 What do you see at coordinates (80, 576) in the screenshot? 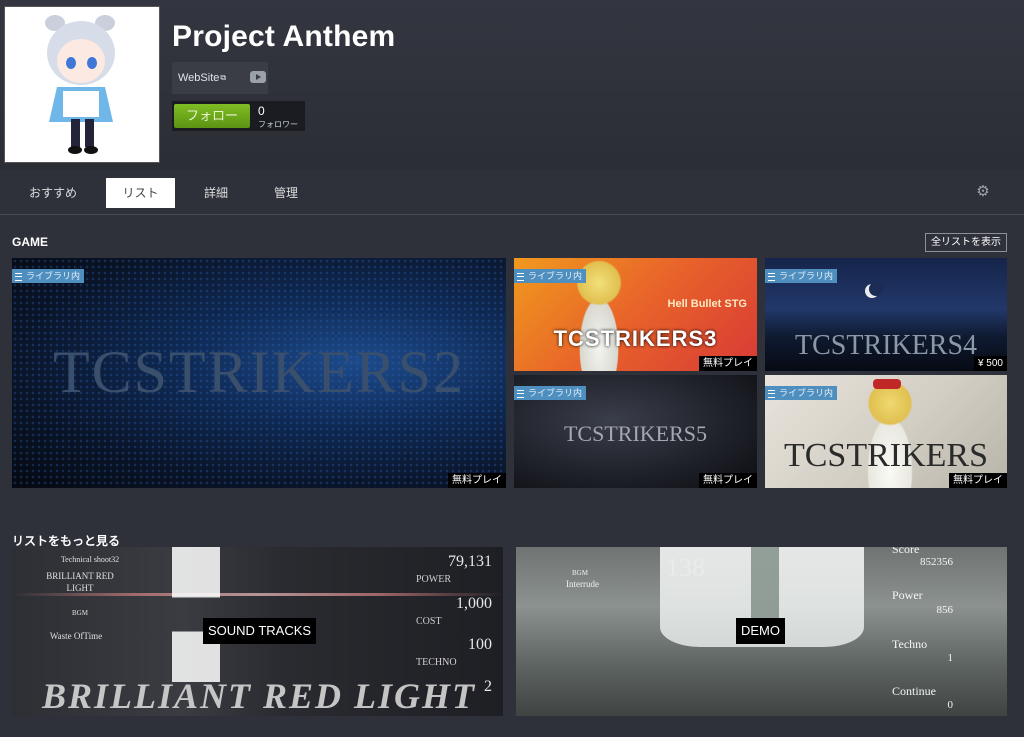
I see `art-text: BRILLIANT RED` at bounding box center [80, 576].